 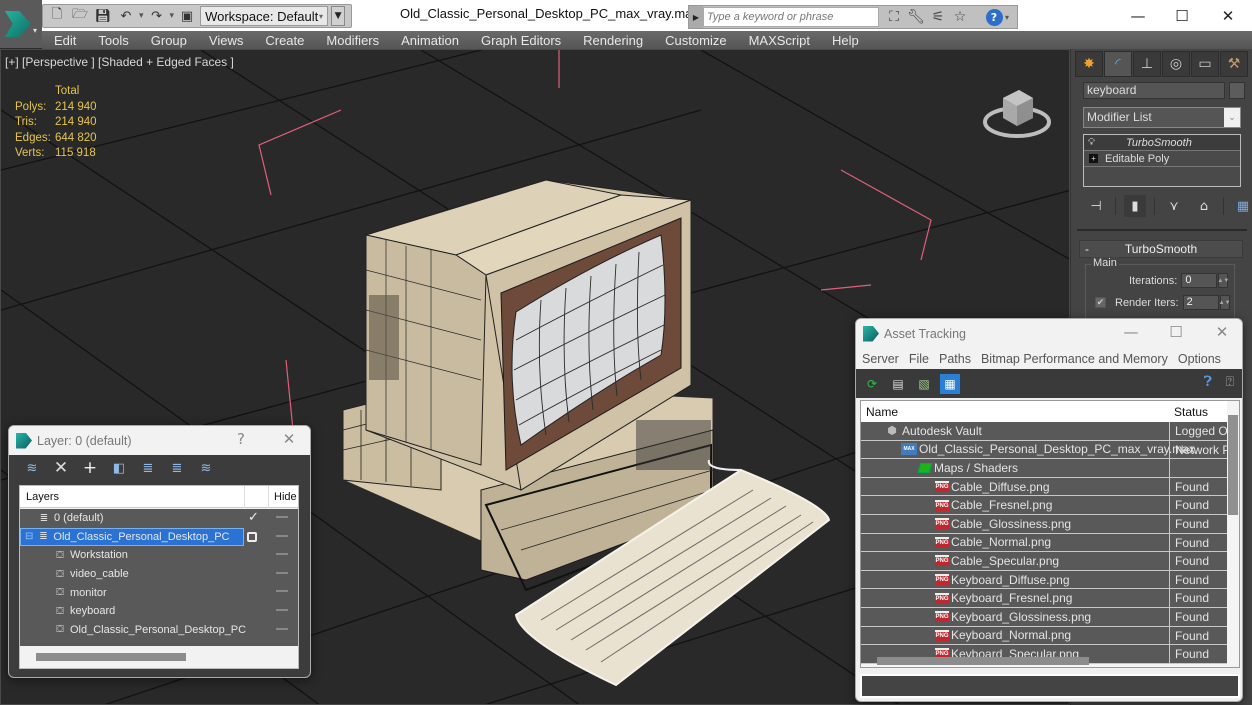 What do you see at coordinates (1174, 206) in the screenshot?
I see `make-unique-icon: ⋎` at bounding box center [1174, 206].